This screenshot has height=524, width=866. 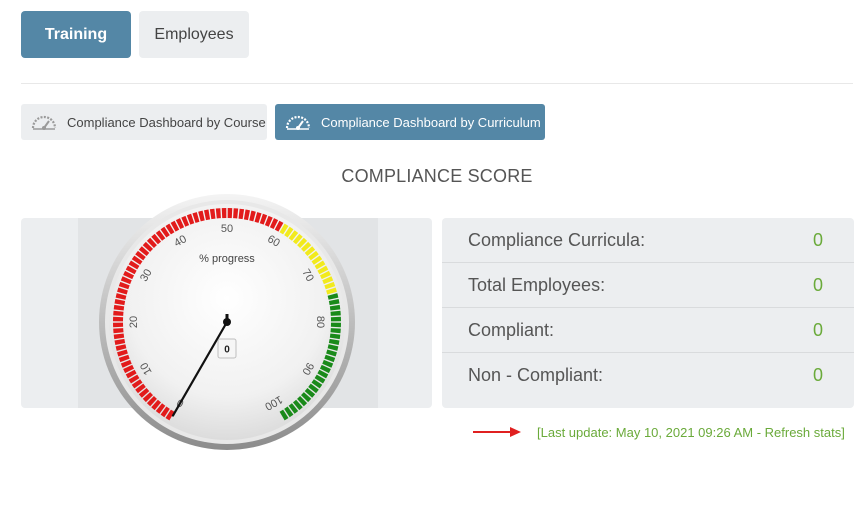 I want to click on tab-employees: Employees, so click(x=194, y=34).